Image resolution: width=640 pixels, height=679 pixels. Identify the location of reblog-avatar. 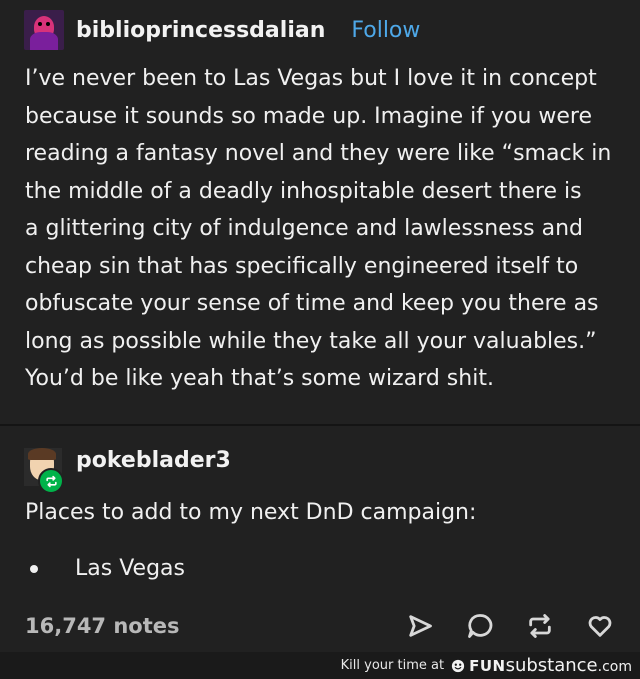
(44, 471).